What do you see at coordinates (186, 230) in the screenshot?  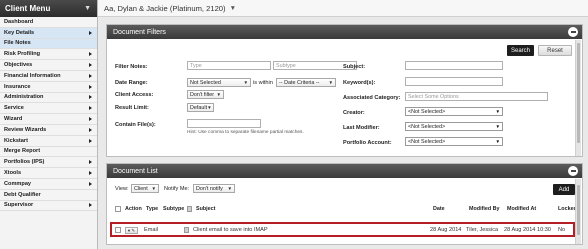 I see `email-document-icon` at bounding box center [186, 230].